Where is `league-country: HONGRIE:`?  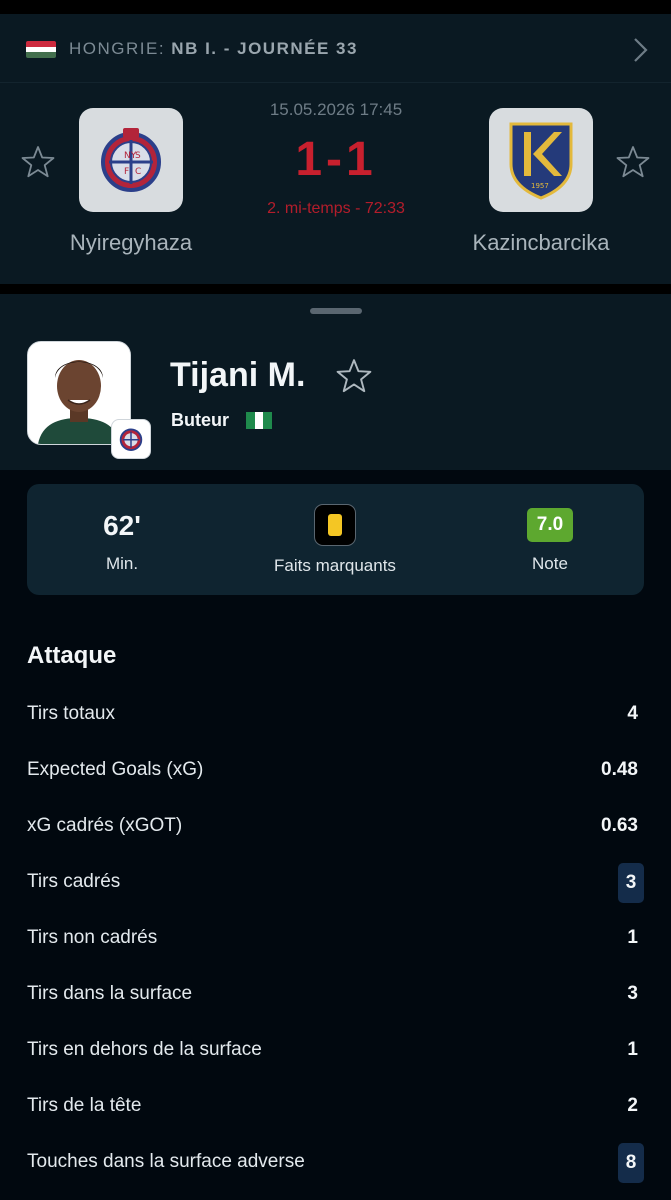 league-country: HONGRIE: is located at coordinates (117, 48).